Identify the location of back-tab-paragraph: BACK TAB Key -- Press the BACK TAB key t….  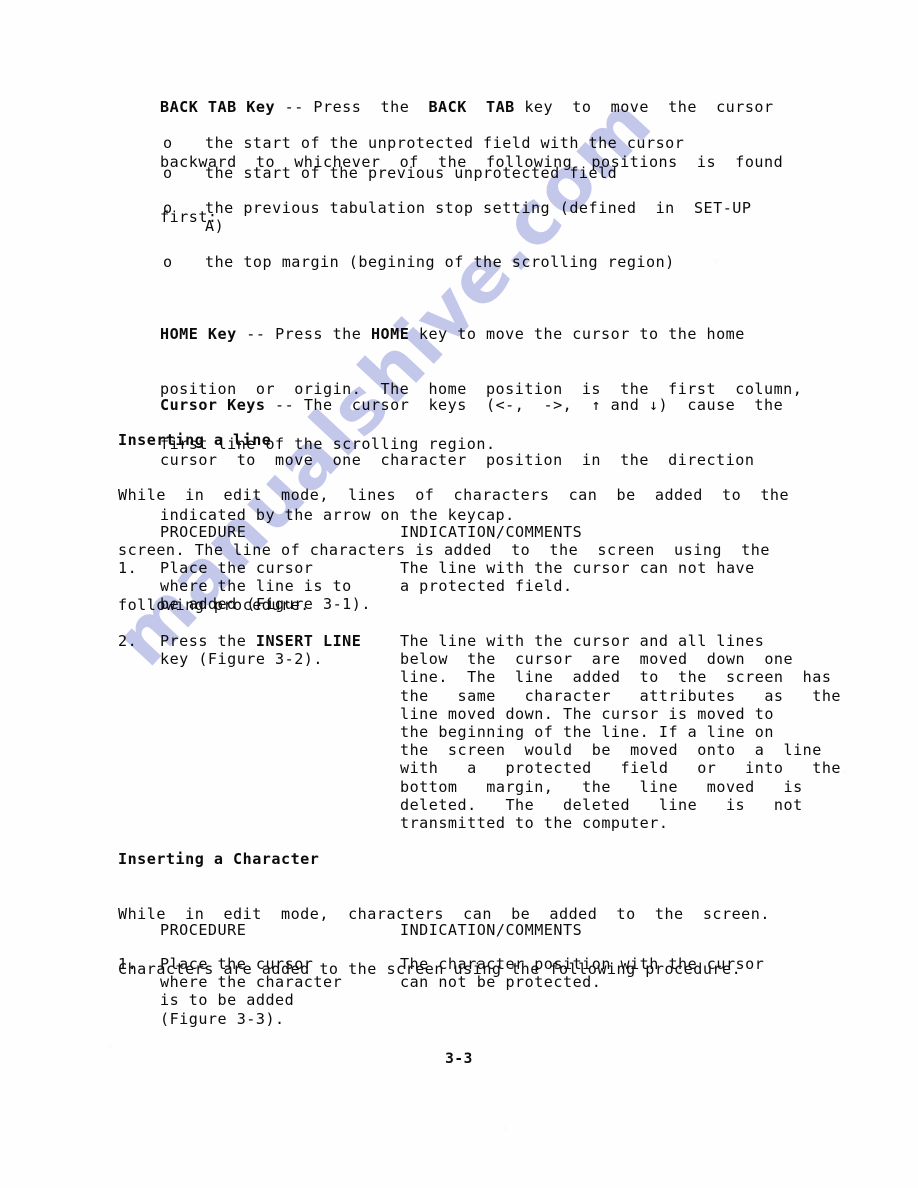
(505, 162).